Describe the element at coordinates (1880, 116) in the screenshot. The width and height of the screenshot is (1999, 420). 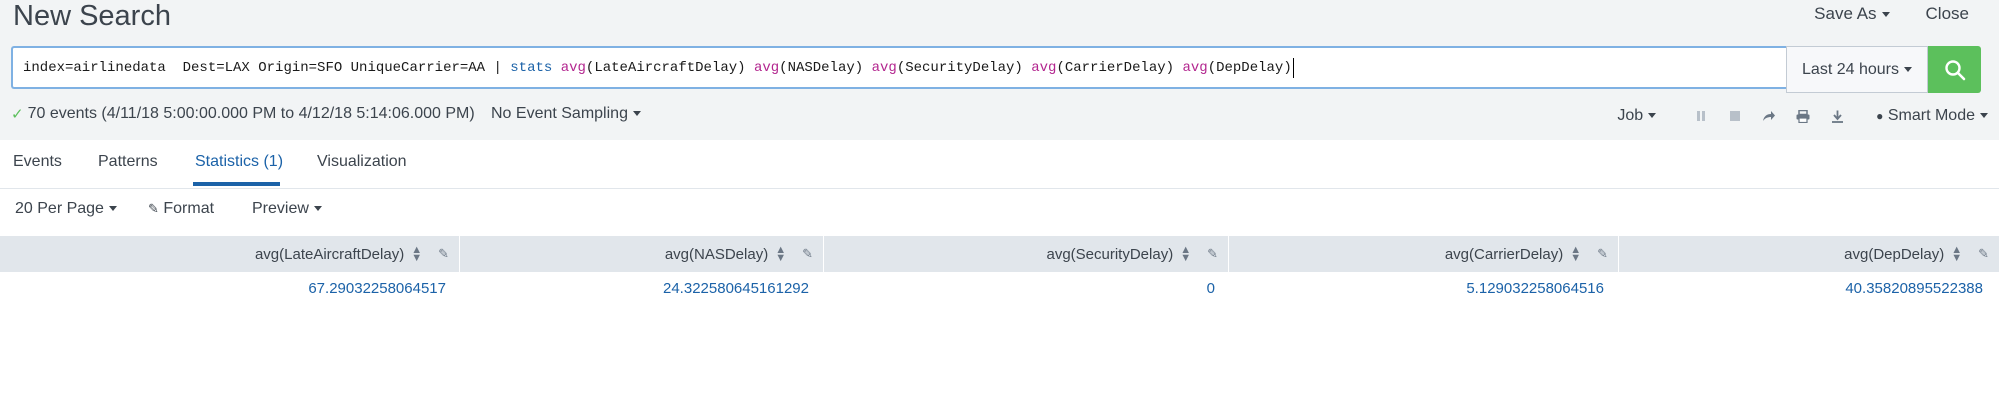
I see `bulb-icon: ●` at that location.